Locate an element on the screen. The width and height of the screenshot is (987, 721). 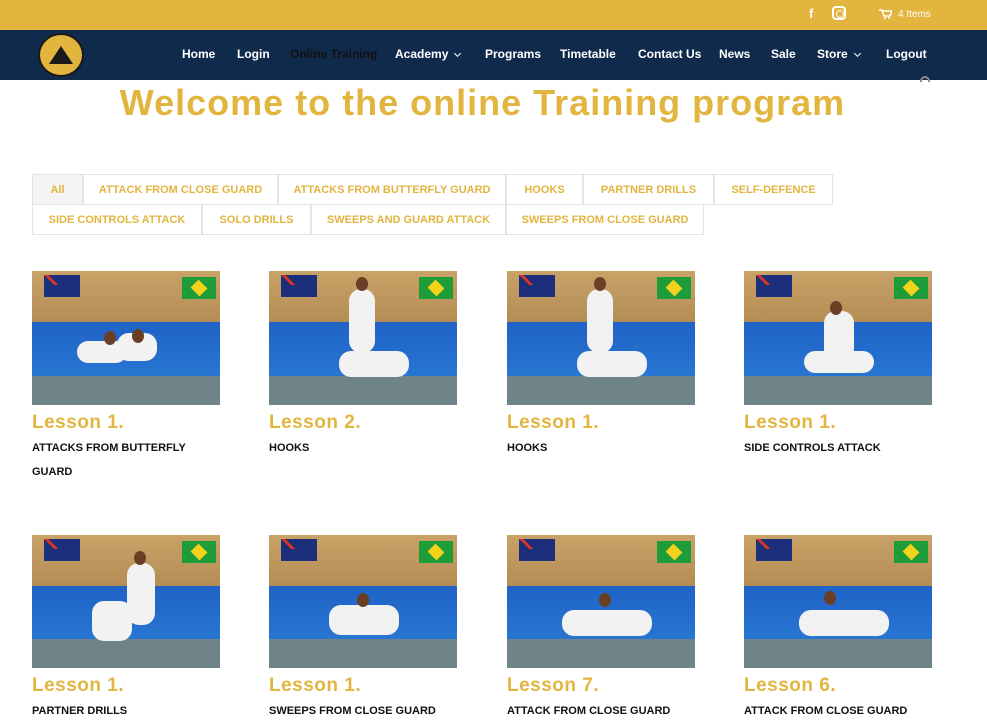
site-logo is located at coordinates (61, 55).